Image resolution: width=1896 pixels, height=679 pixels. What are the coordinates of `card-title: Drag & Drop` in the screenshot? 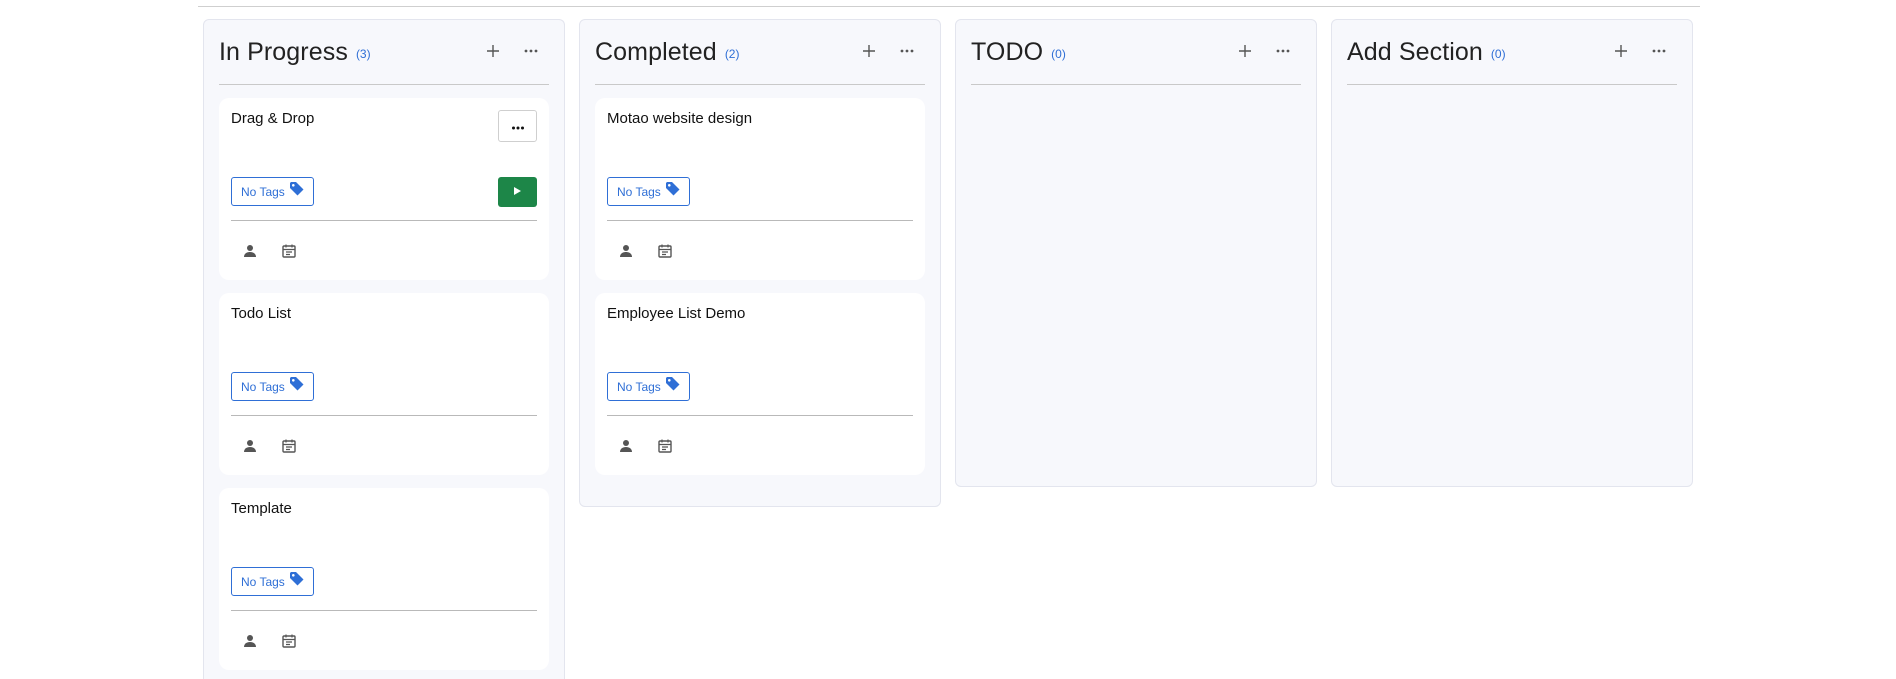 It's located at (273, 118).